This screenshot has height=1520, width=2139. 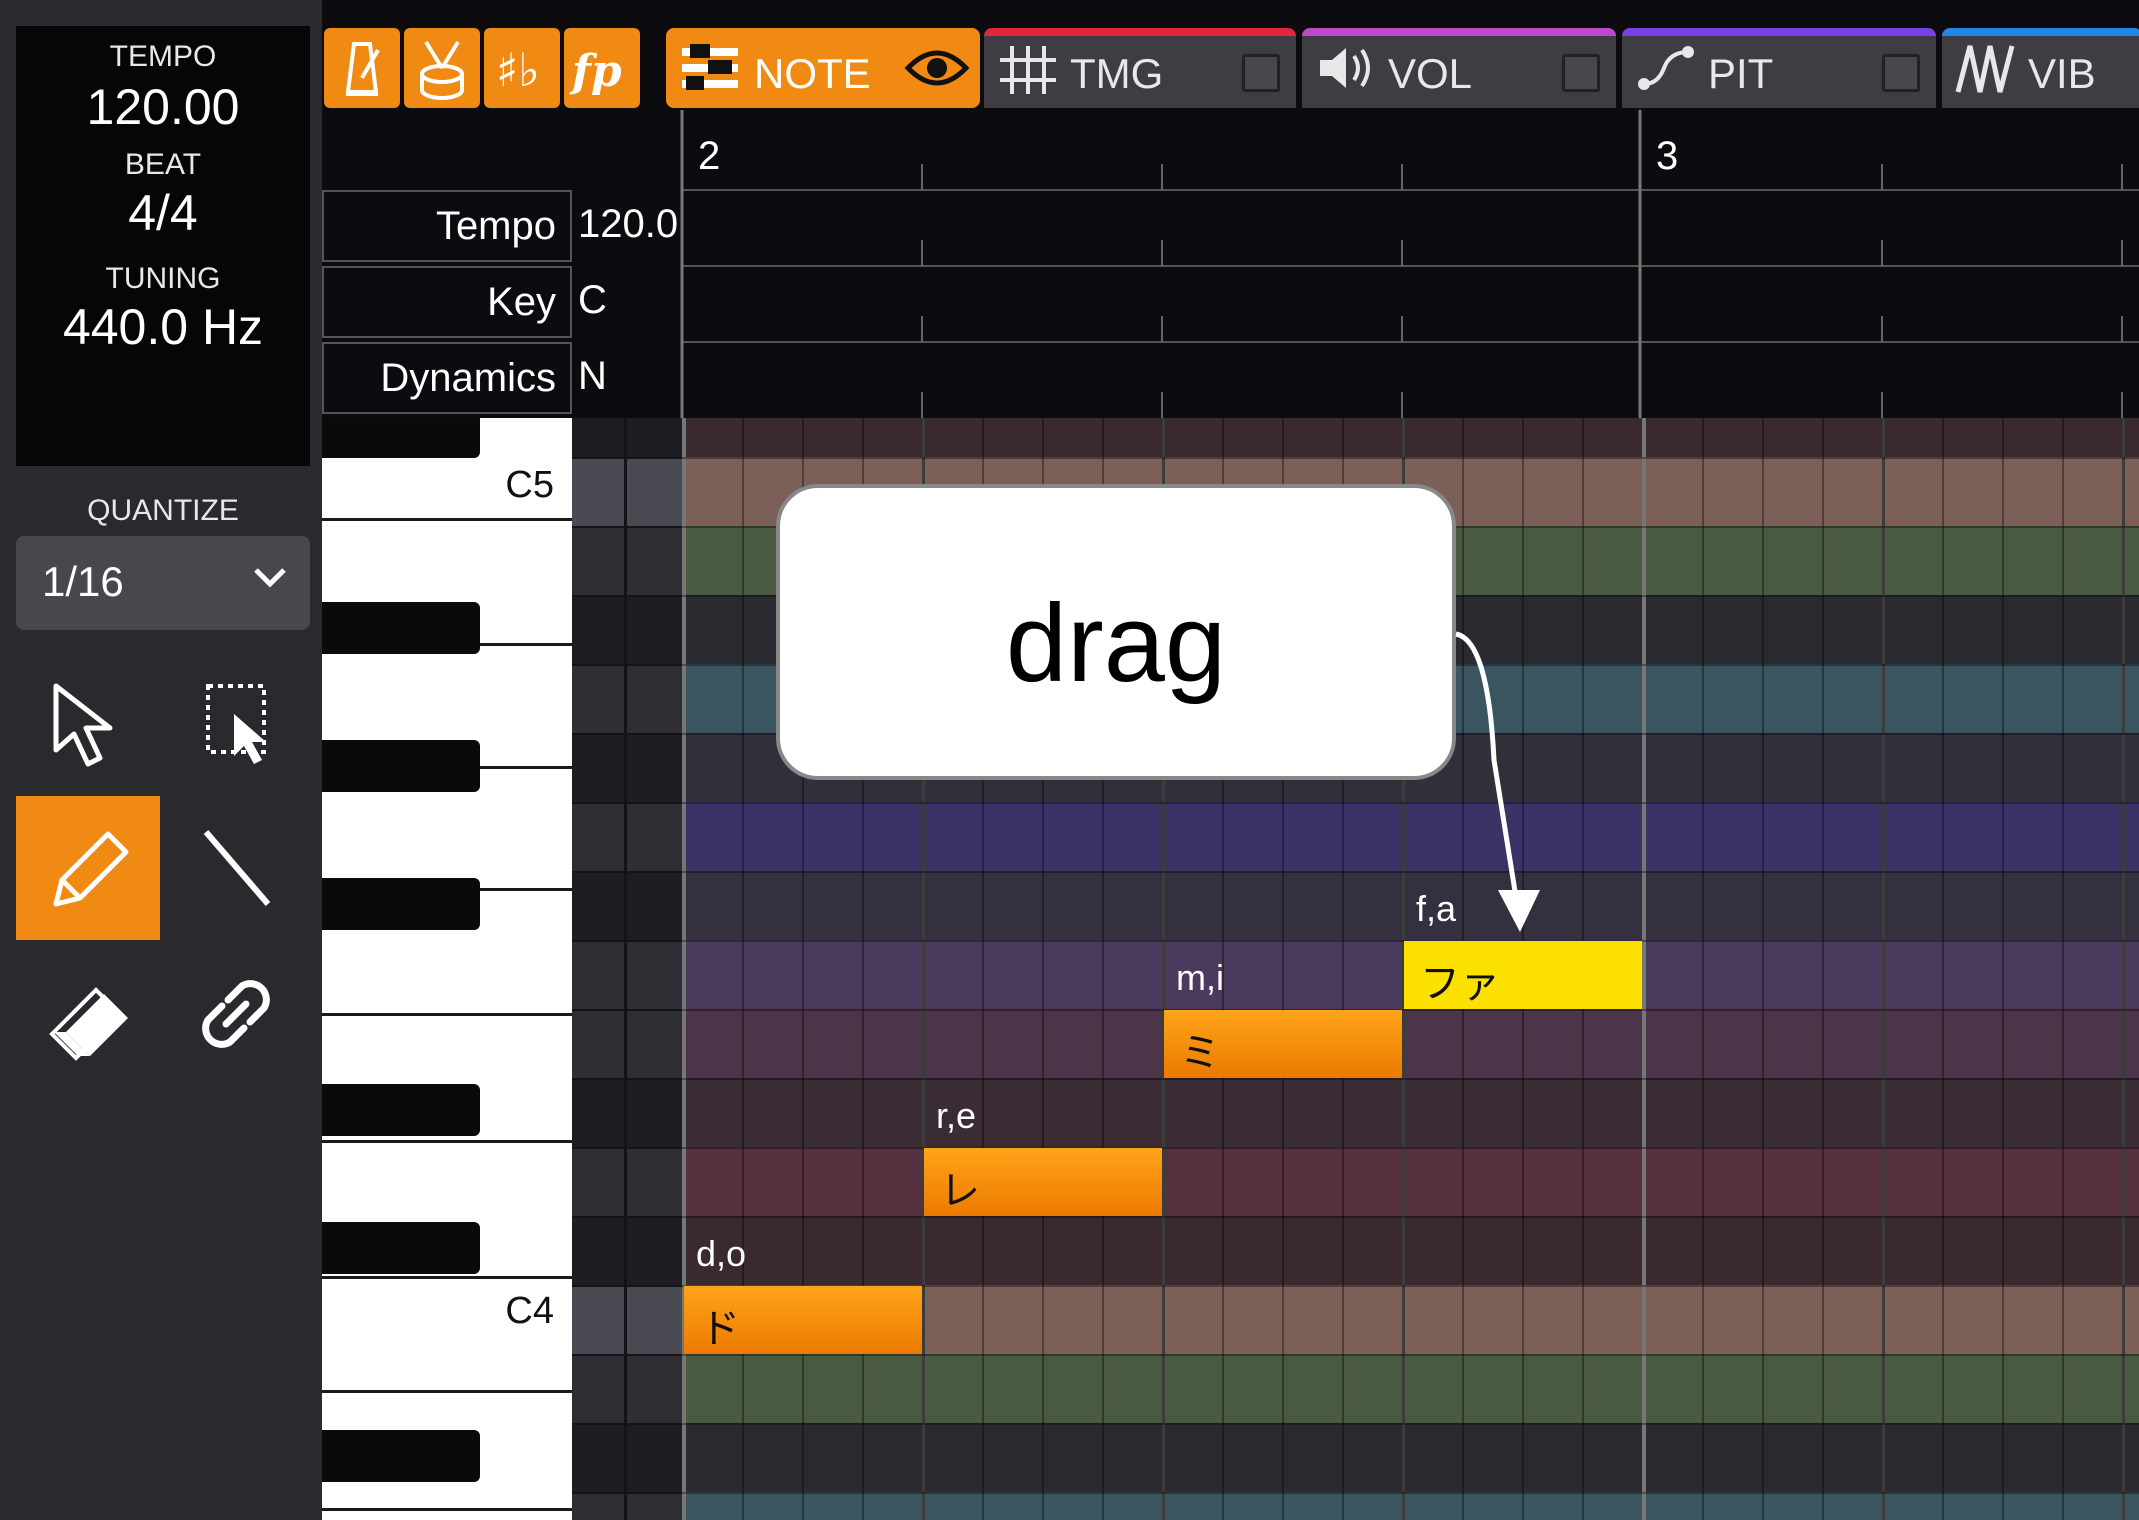 I want to click on eye-icon, so click(x=937, y=68).